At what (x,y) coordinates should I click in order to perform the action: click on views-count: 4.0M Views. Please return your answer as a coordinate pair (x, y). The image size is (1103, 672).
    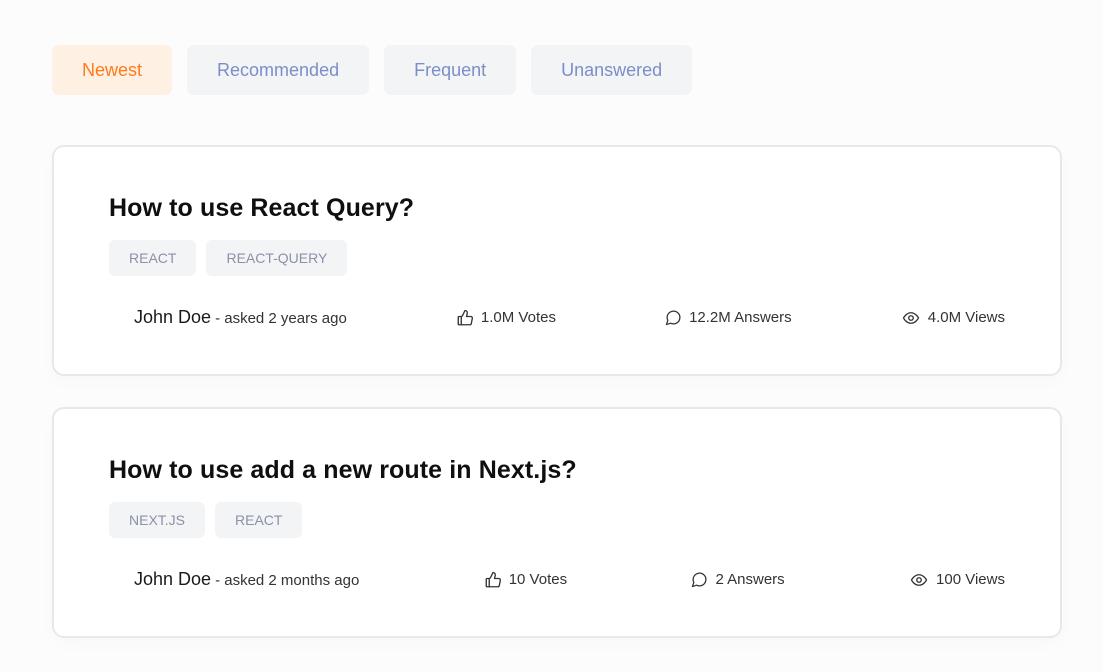
    Looking at the image, I should click on (966, 317).